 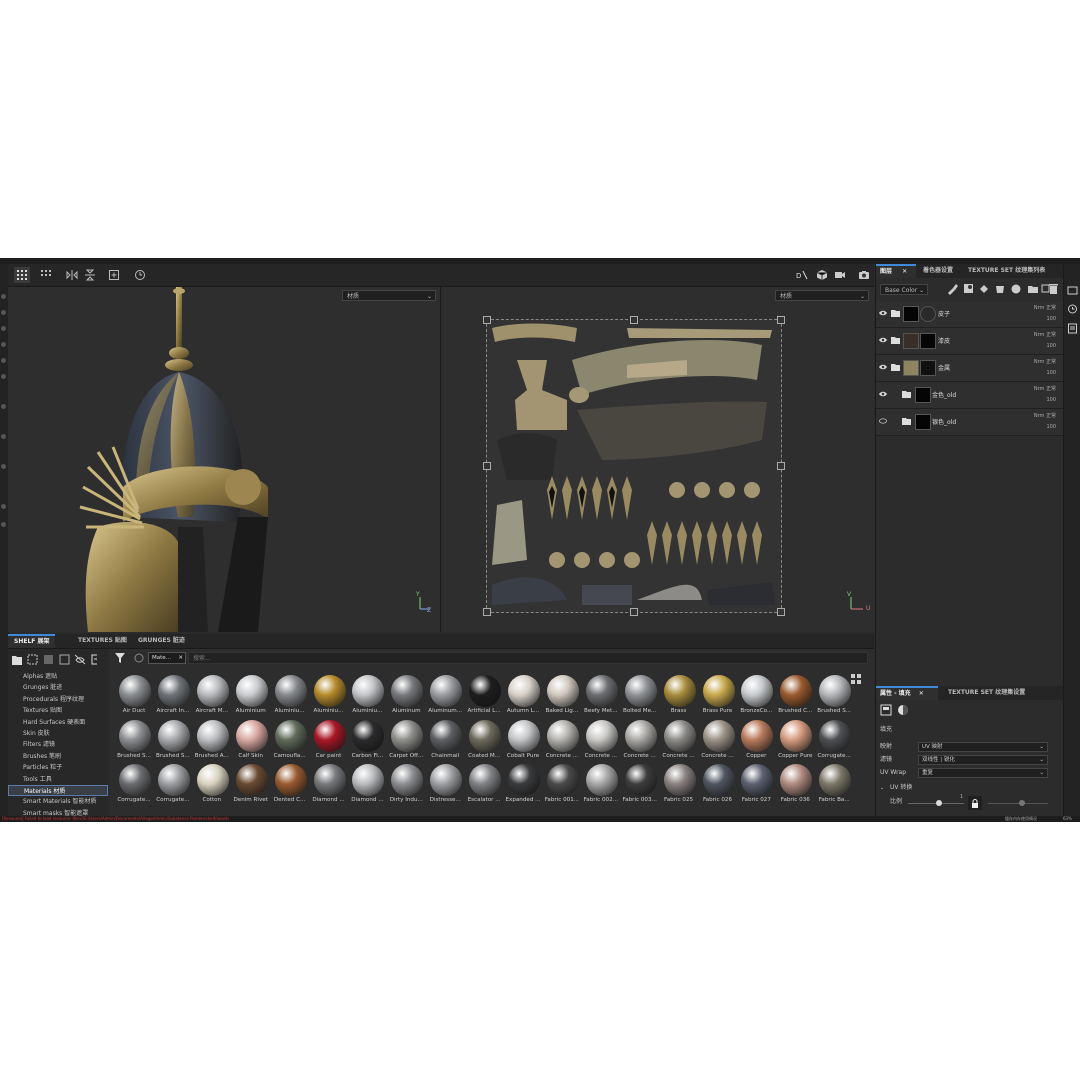 I want to click on close-icon: ✕, so click(x=921, y=693).